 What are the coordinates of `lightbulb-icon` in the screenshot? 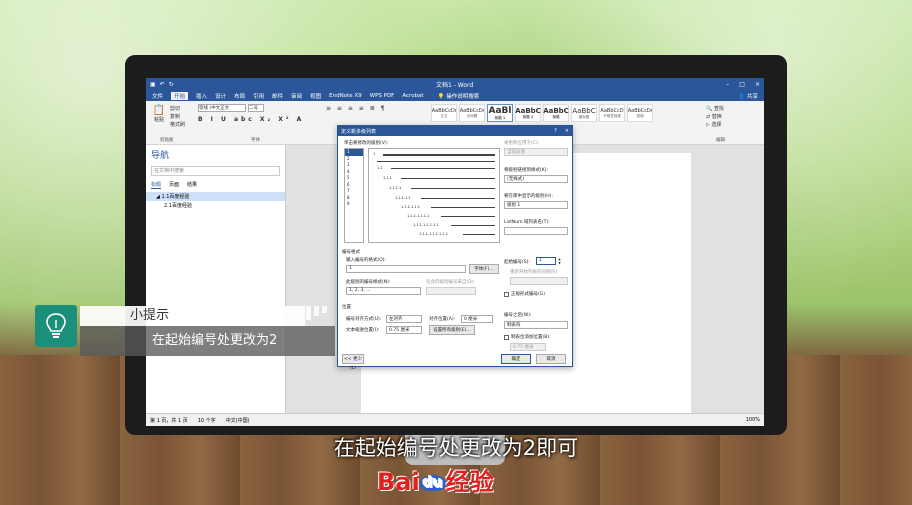 It's located at (56, 326).